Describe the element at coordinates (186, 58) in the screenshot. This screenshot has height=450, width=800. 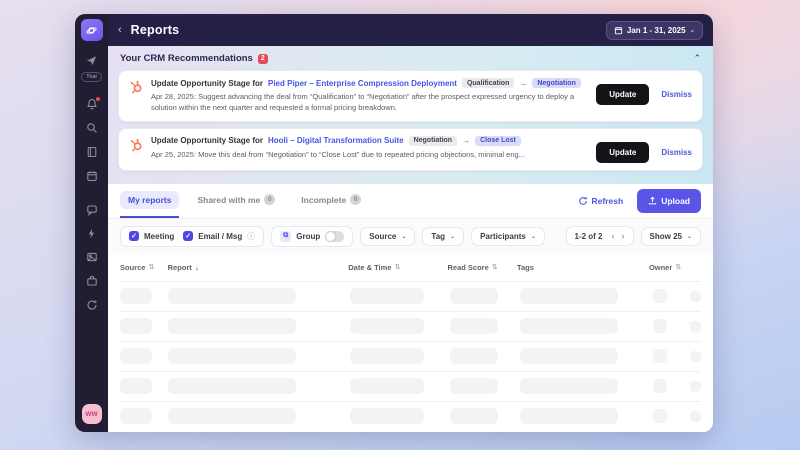
I see `recommendations-title: Your CRM Recommendations` at that location.